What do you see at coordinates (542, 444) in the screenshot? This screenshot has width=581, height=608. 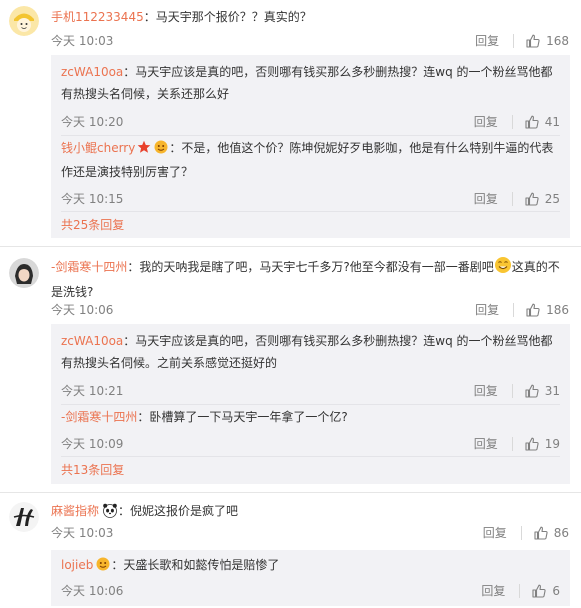 I see `like-button: 19` at bounding box center [542, 444].